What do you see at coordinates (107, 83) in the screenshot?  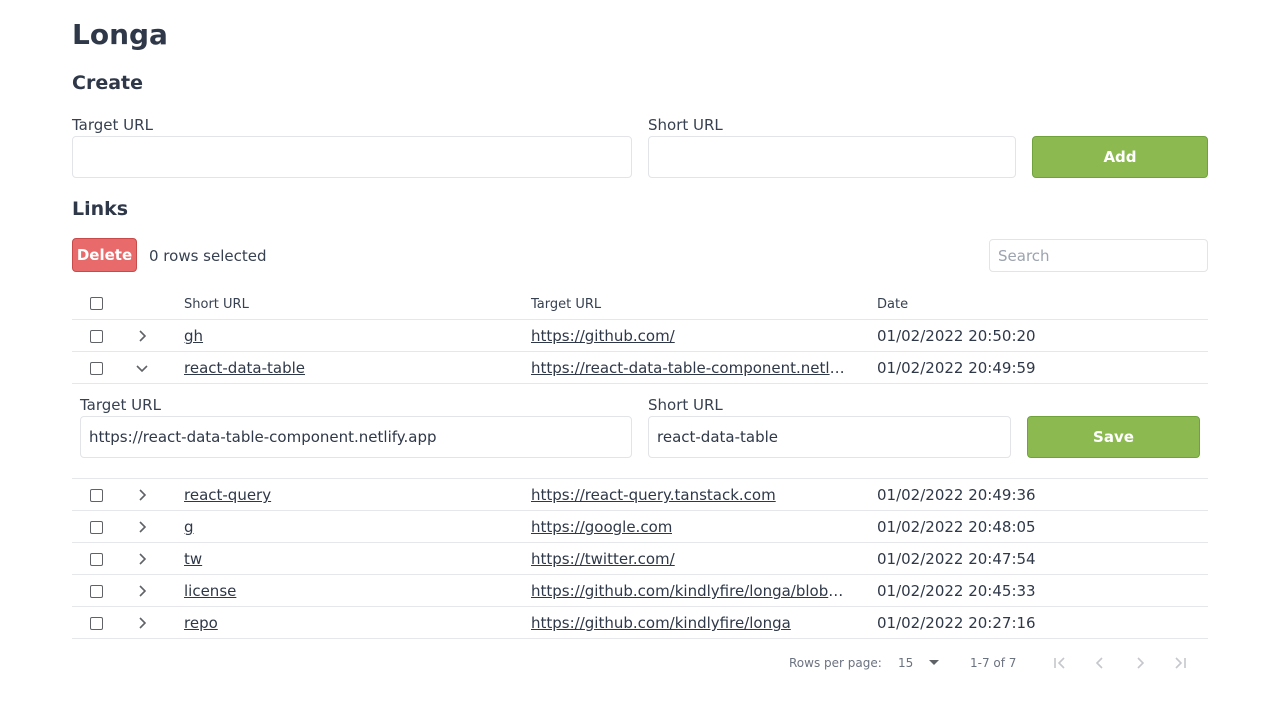 I see `create-heading: Create` at bounding box center [107, 83].